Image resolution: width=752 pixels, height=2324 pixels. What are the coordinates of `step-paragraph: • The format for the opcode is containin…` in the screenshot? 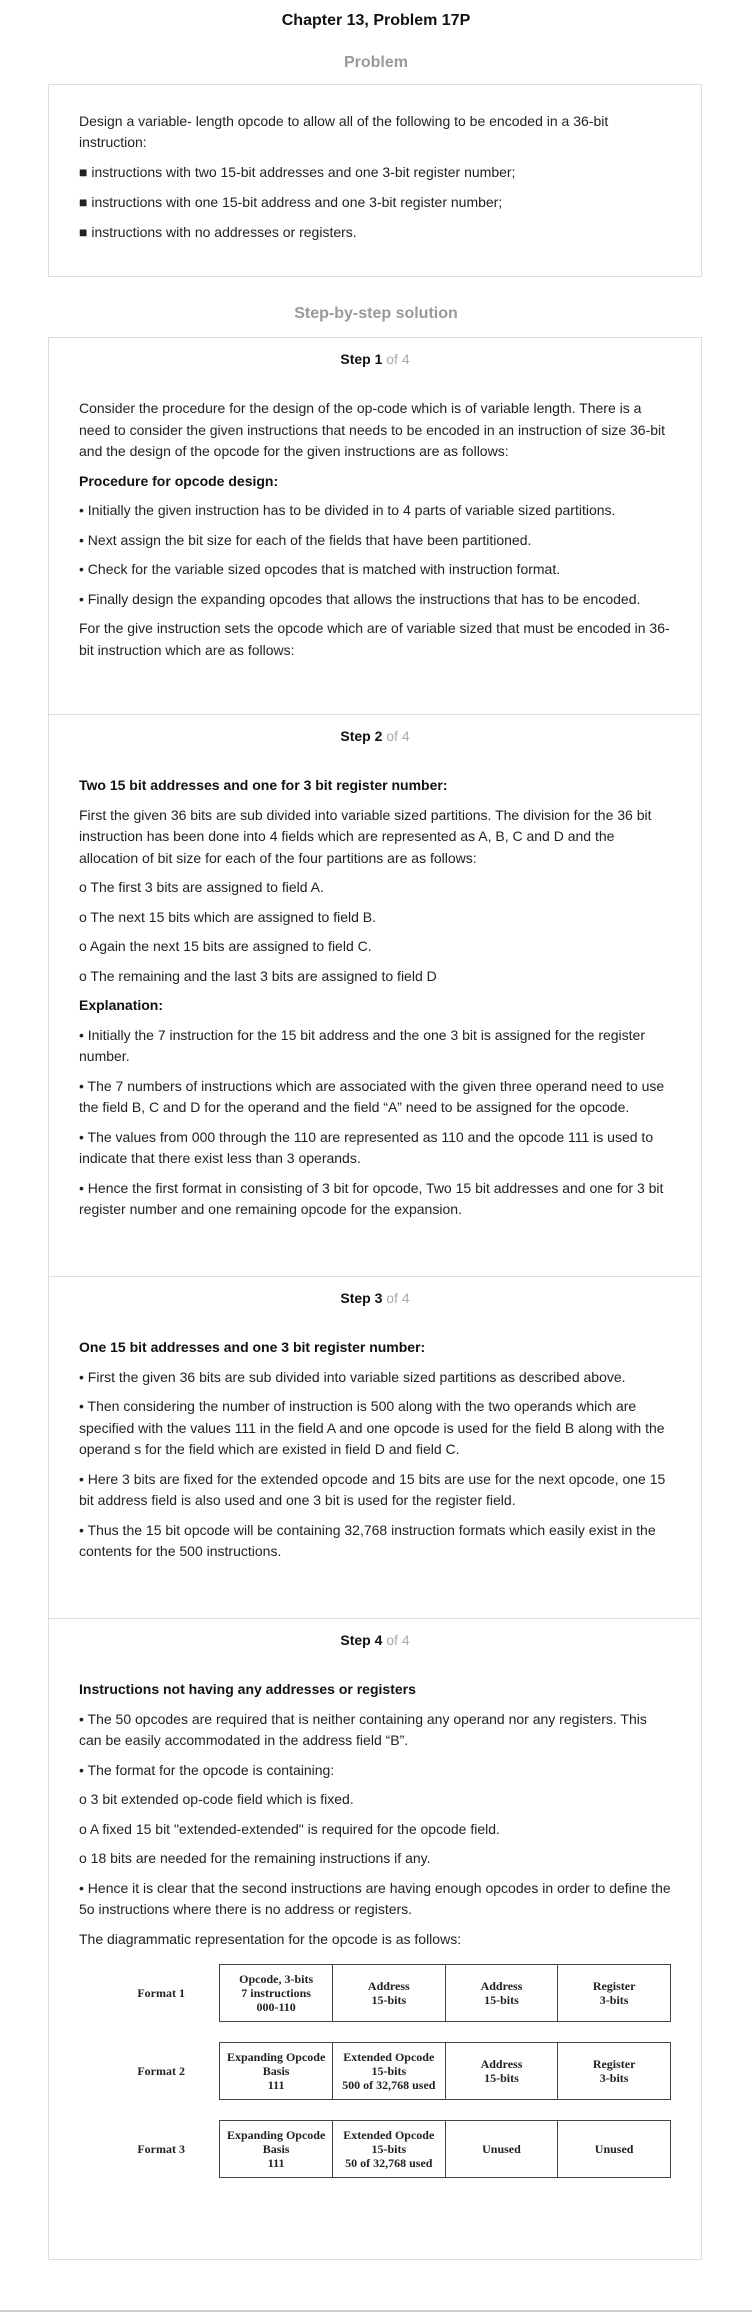 It's located at (207, 1769).